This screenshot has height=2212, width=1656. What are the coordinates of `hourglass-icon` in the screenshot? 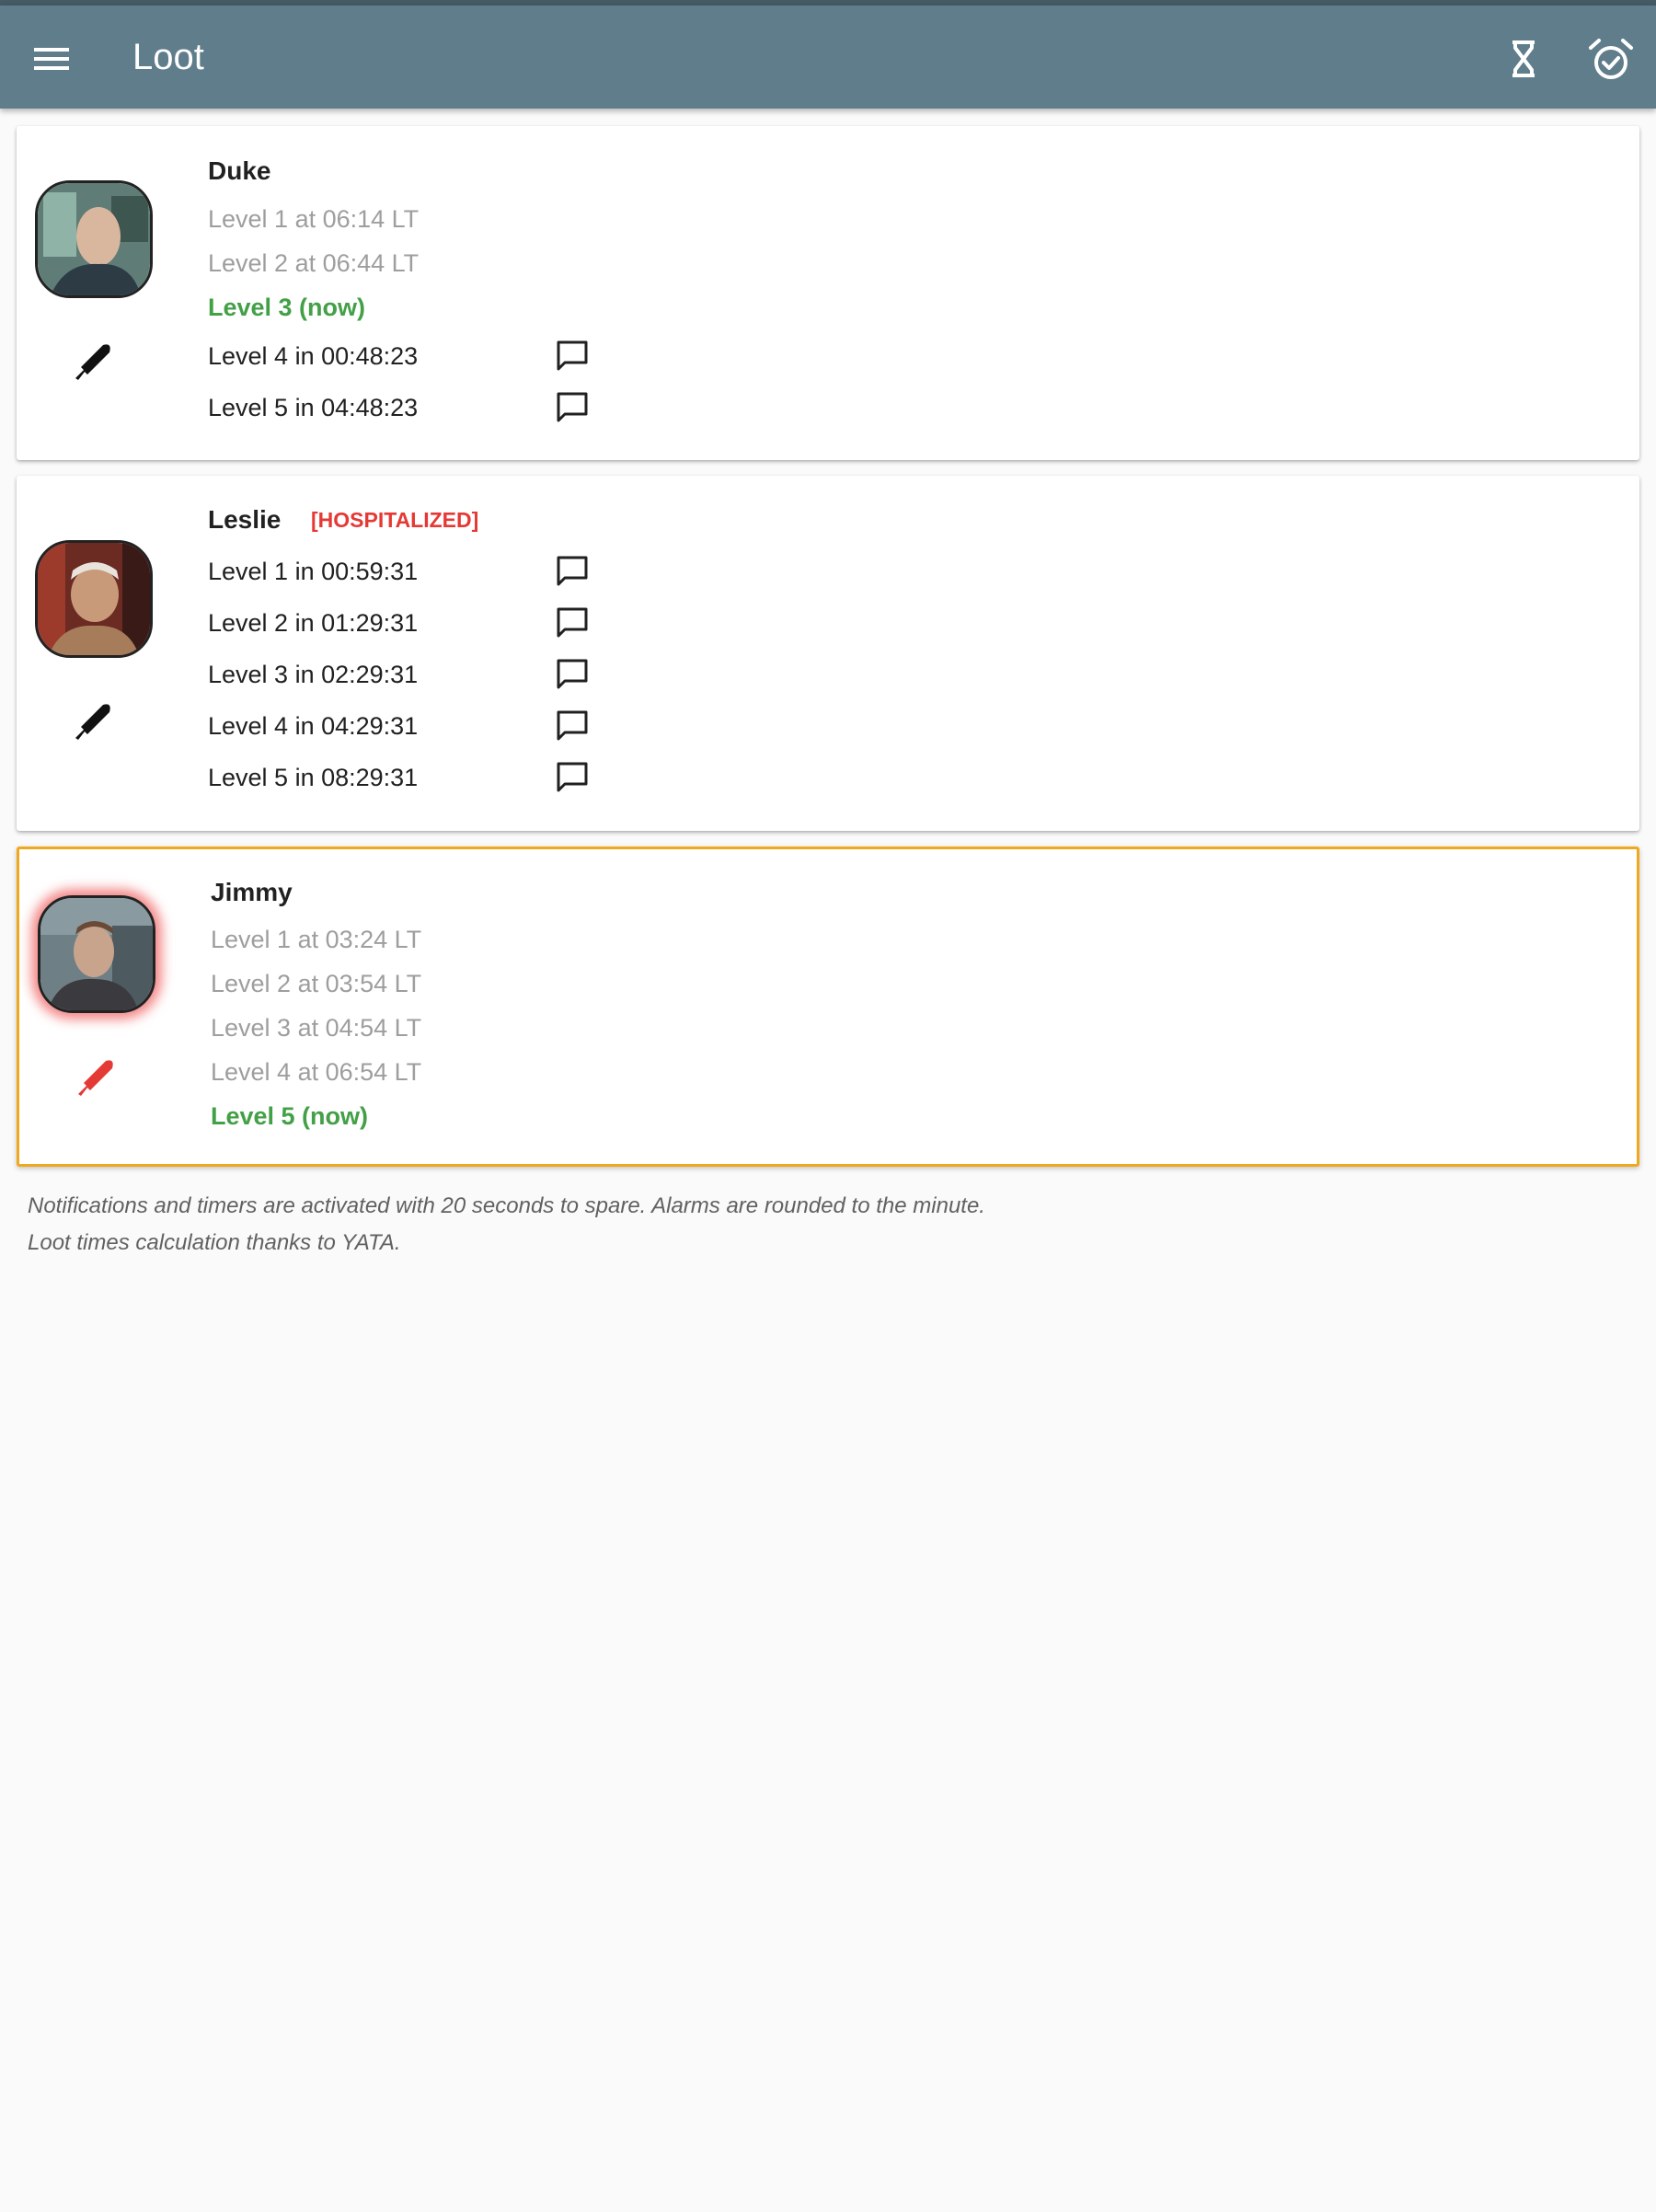 It's located at (1523, 58).